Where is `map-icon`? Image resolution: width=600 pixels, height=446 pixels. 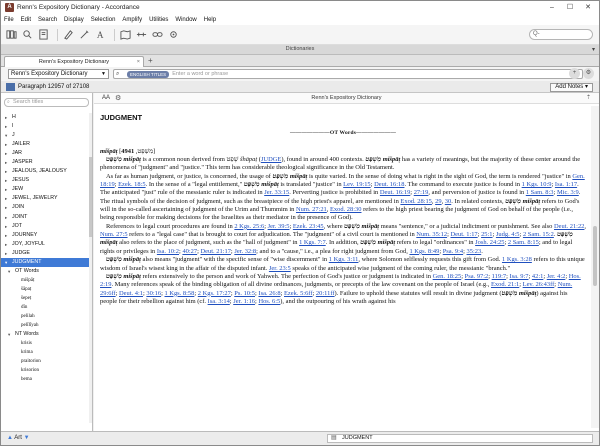 map-icon is located at coordinates (125, 35).